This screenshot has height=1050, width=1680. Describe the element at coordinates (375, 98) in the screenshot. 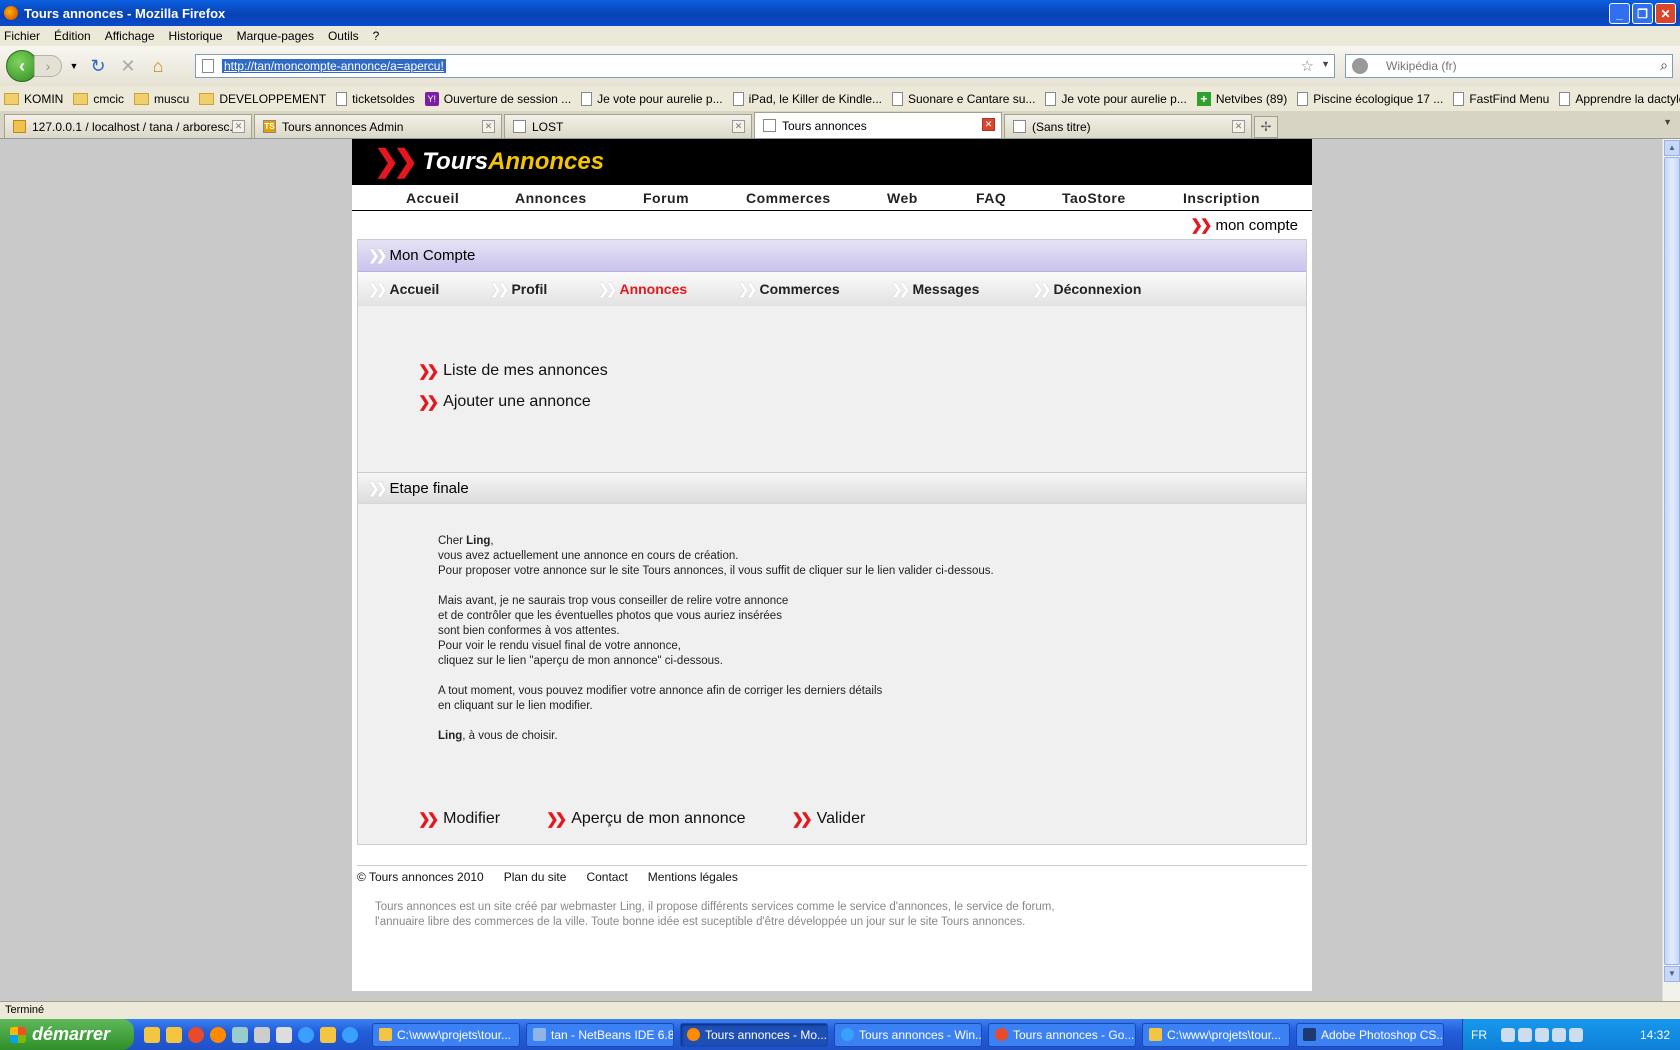

I see `bookmark-item: ticketsoldes` at that location.